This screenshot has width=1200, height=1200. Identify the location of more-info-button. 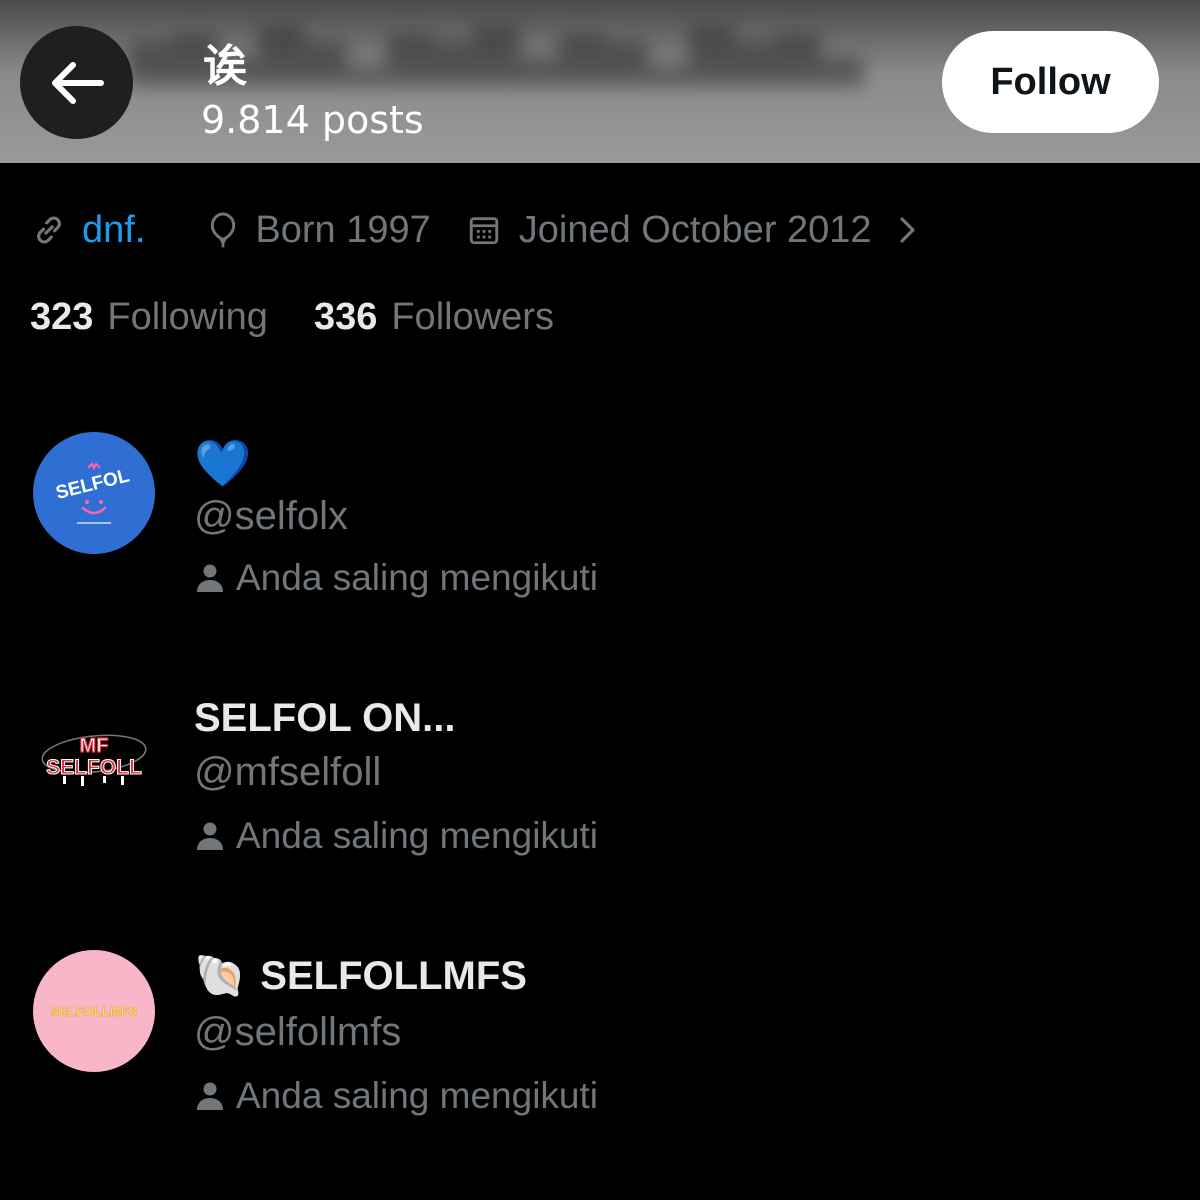
(908, 230).